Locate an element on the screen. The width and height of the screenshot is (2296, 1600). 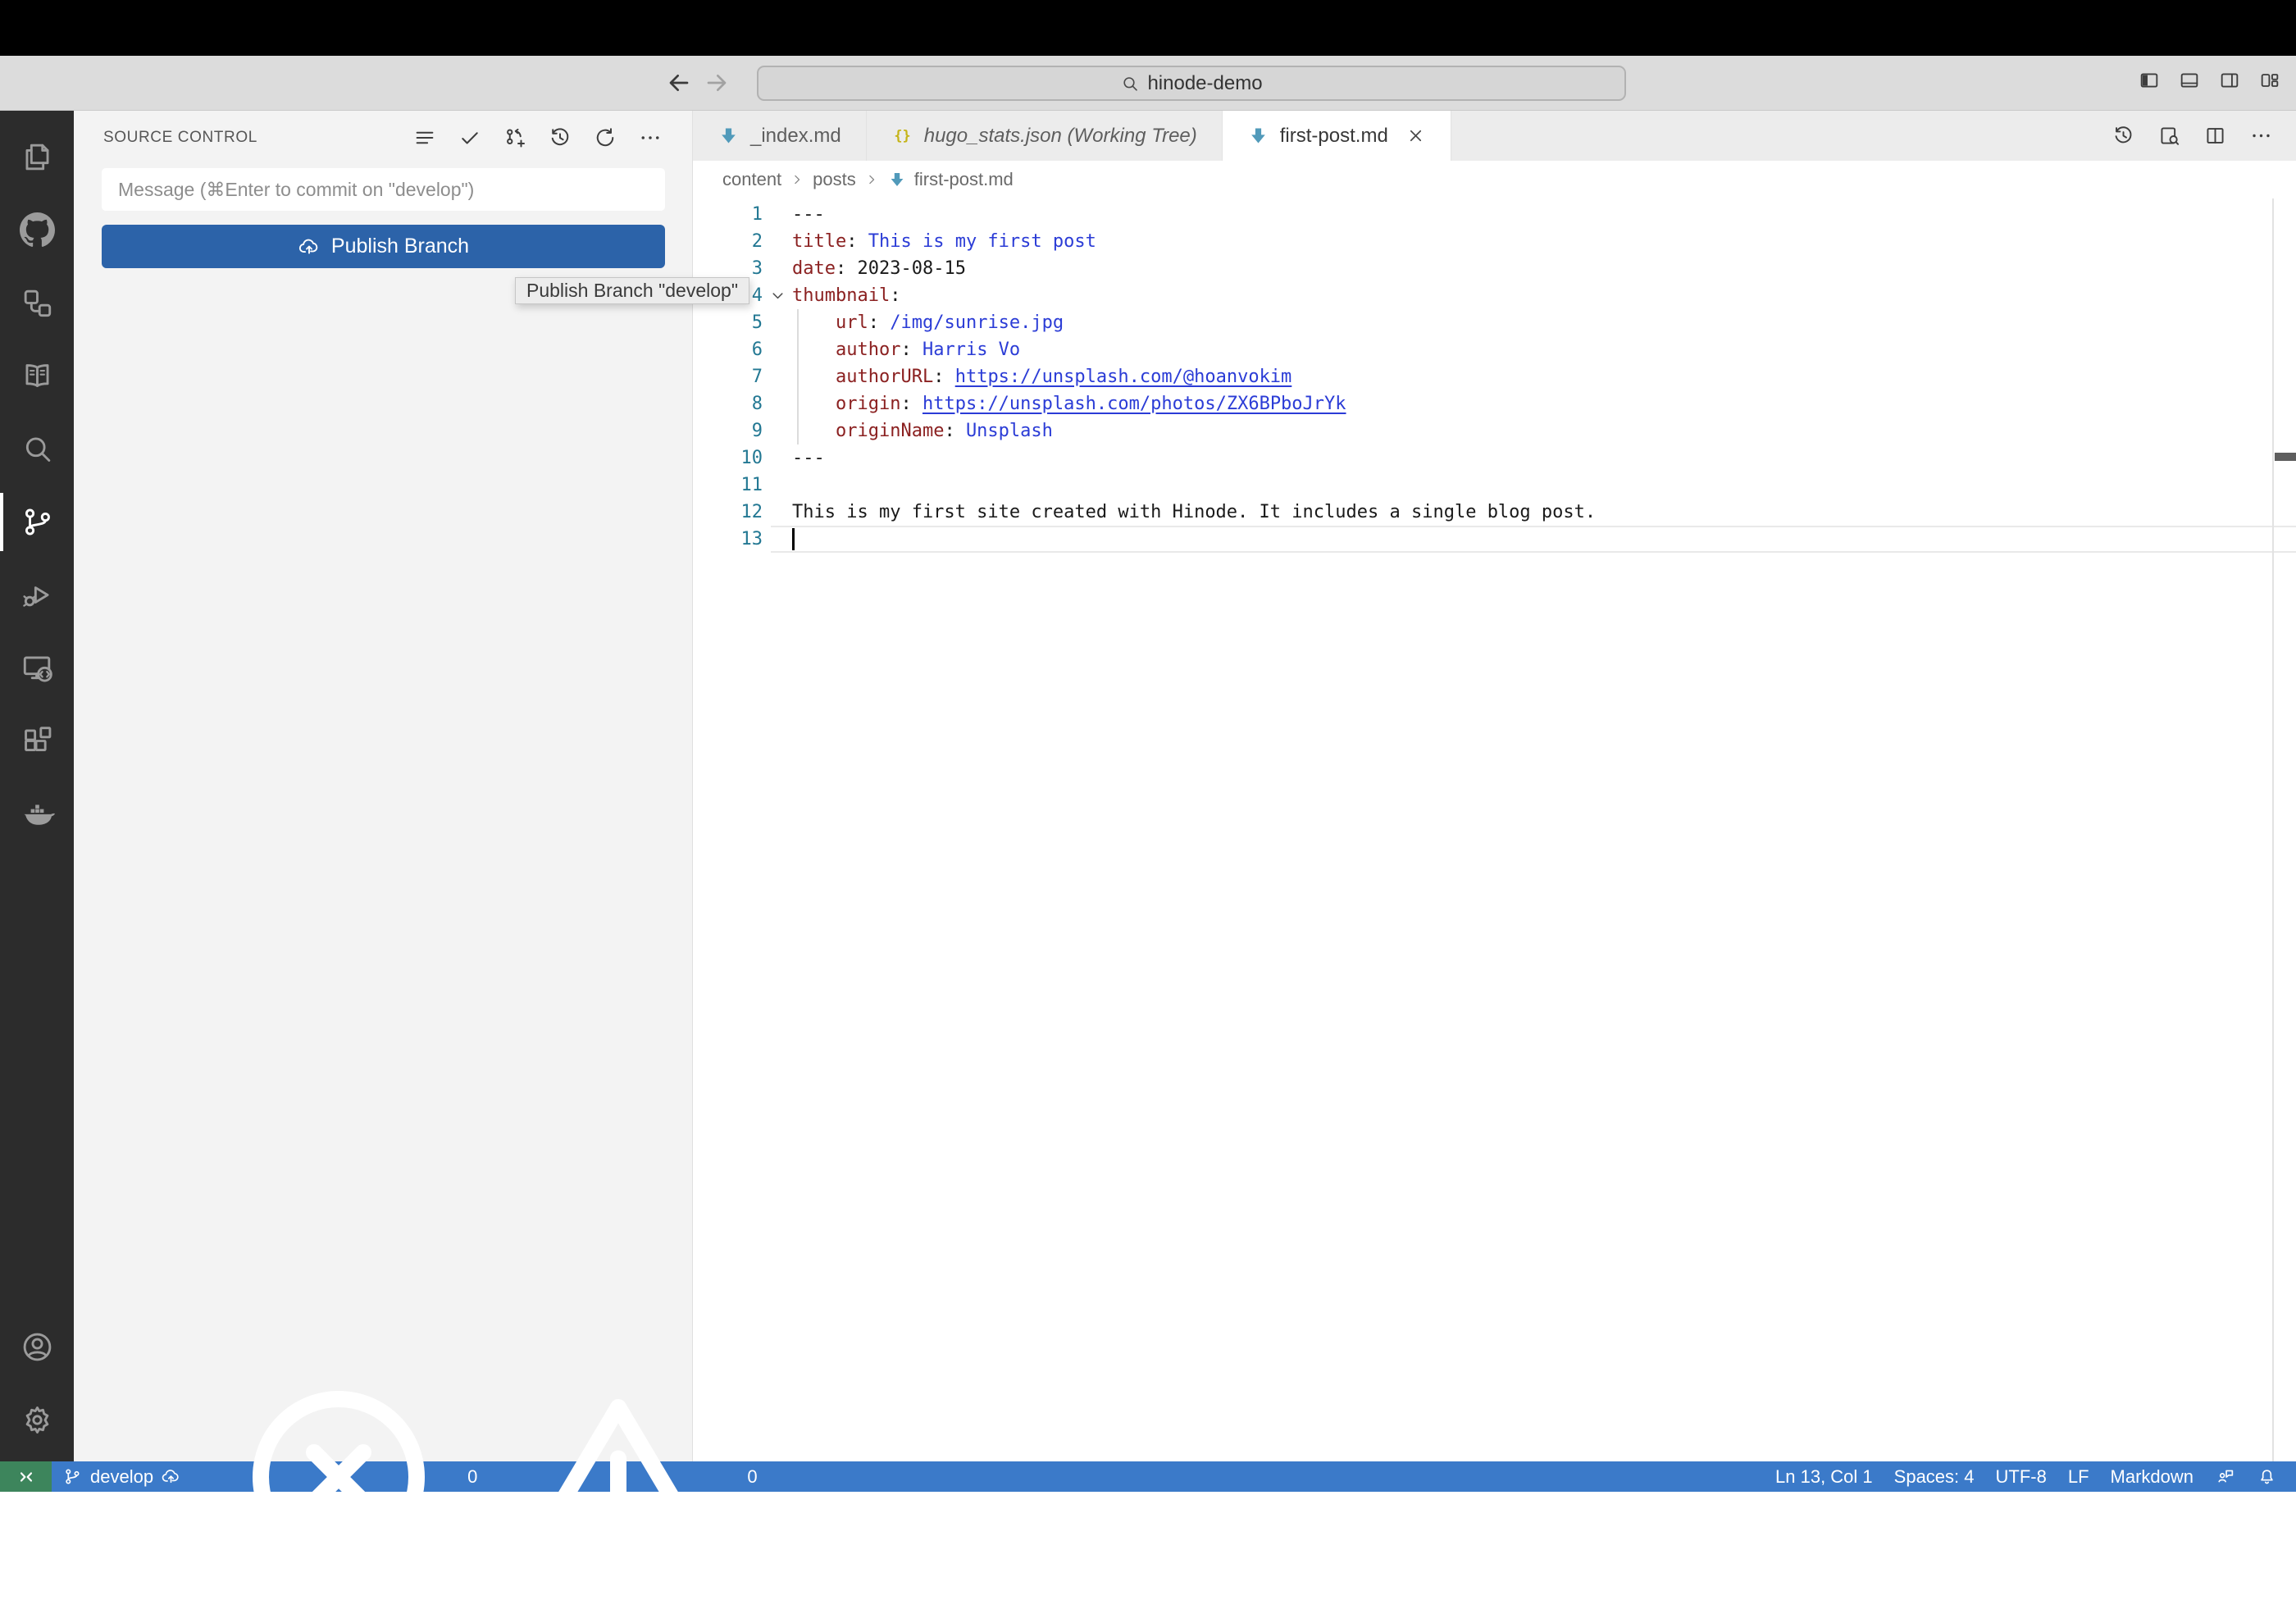
docker-icon is located at coordinates (37, 814).